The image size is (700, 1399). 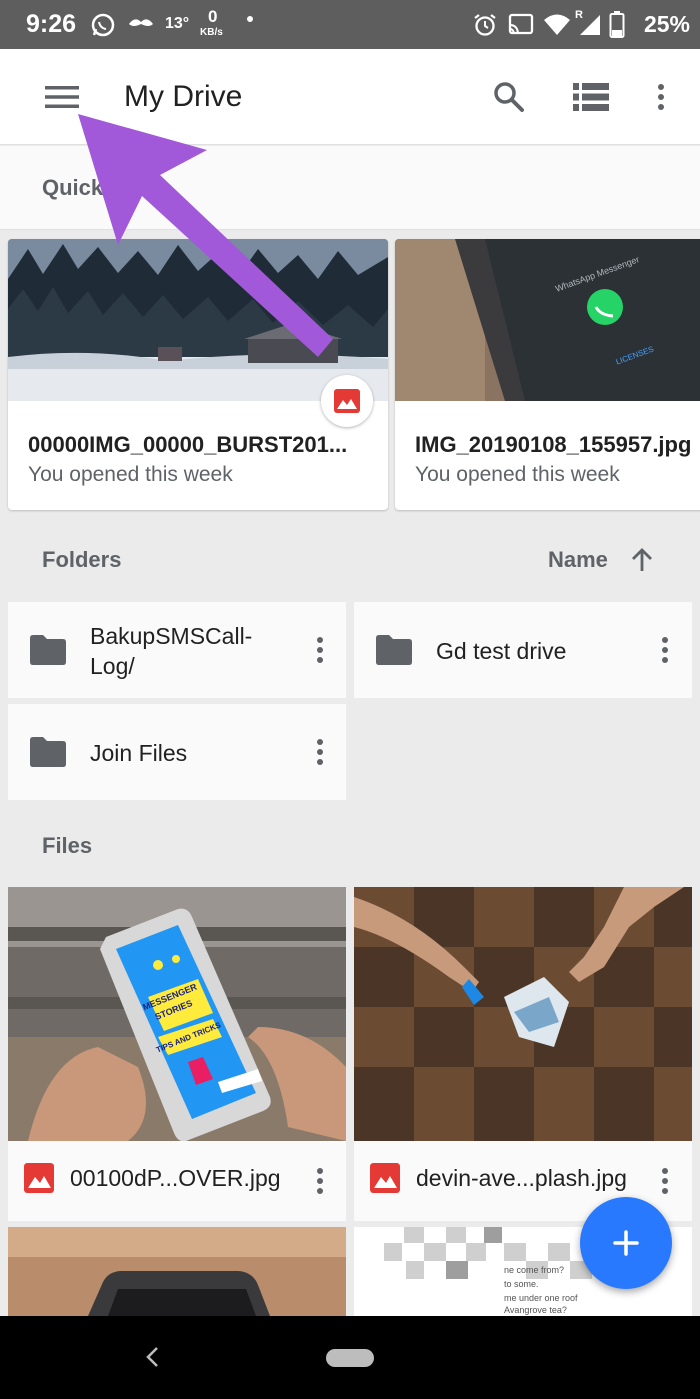 What do you see at coordinates (103, 25) in the screenshot?
I see `whatsapp-icon` at bounding box center [103, 25].